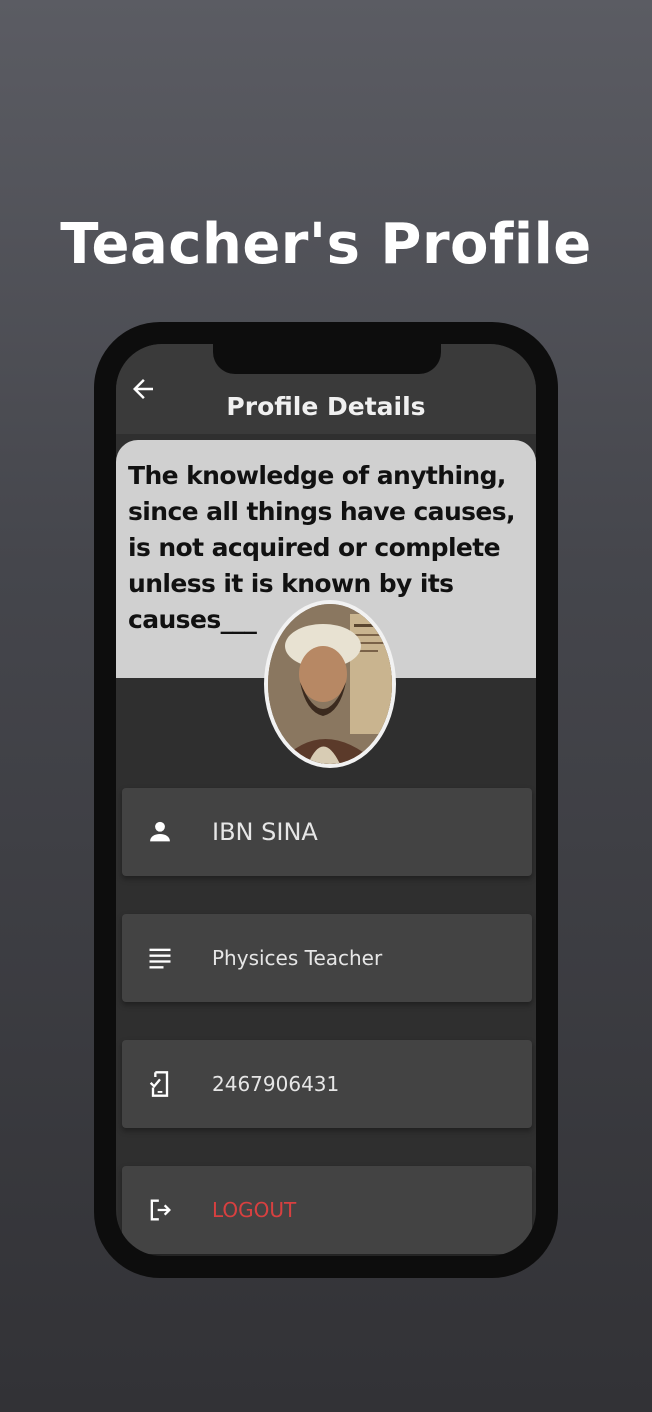  I want to click on logout-button: LOGOUT, so click(254, 1210).